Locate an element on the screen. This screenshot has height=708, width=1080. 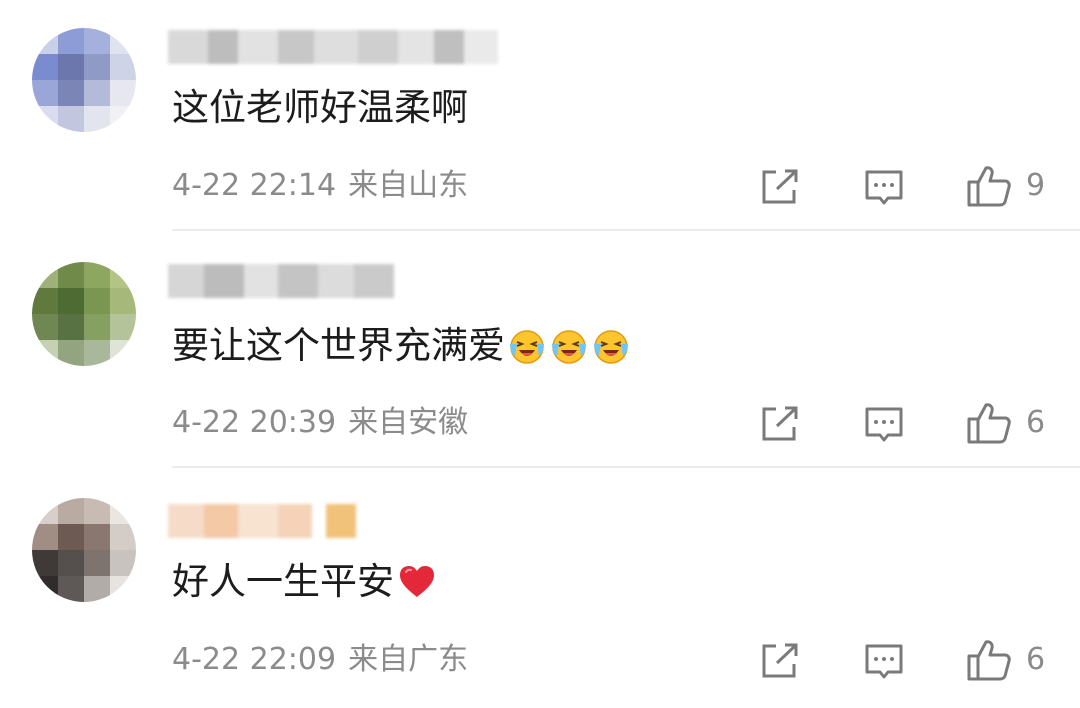
red-heart-emoji is located at coordinates (417, 581).